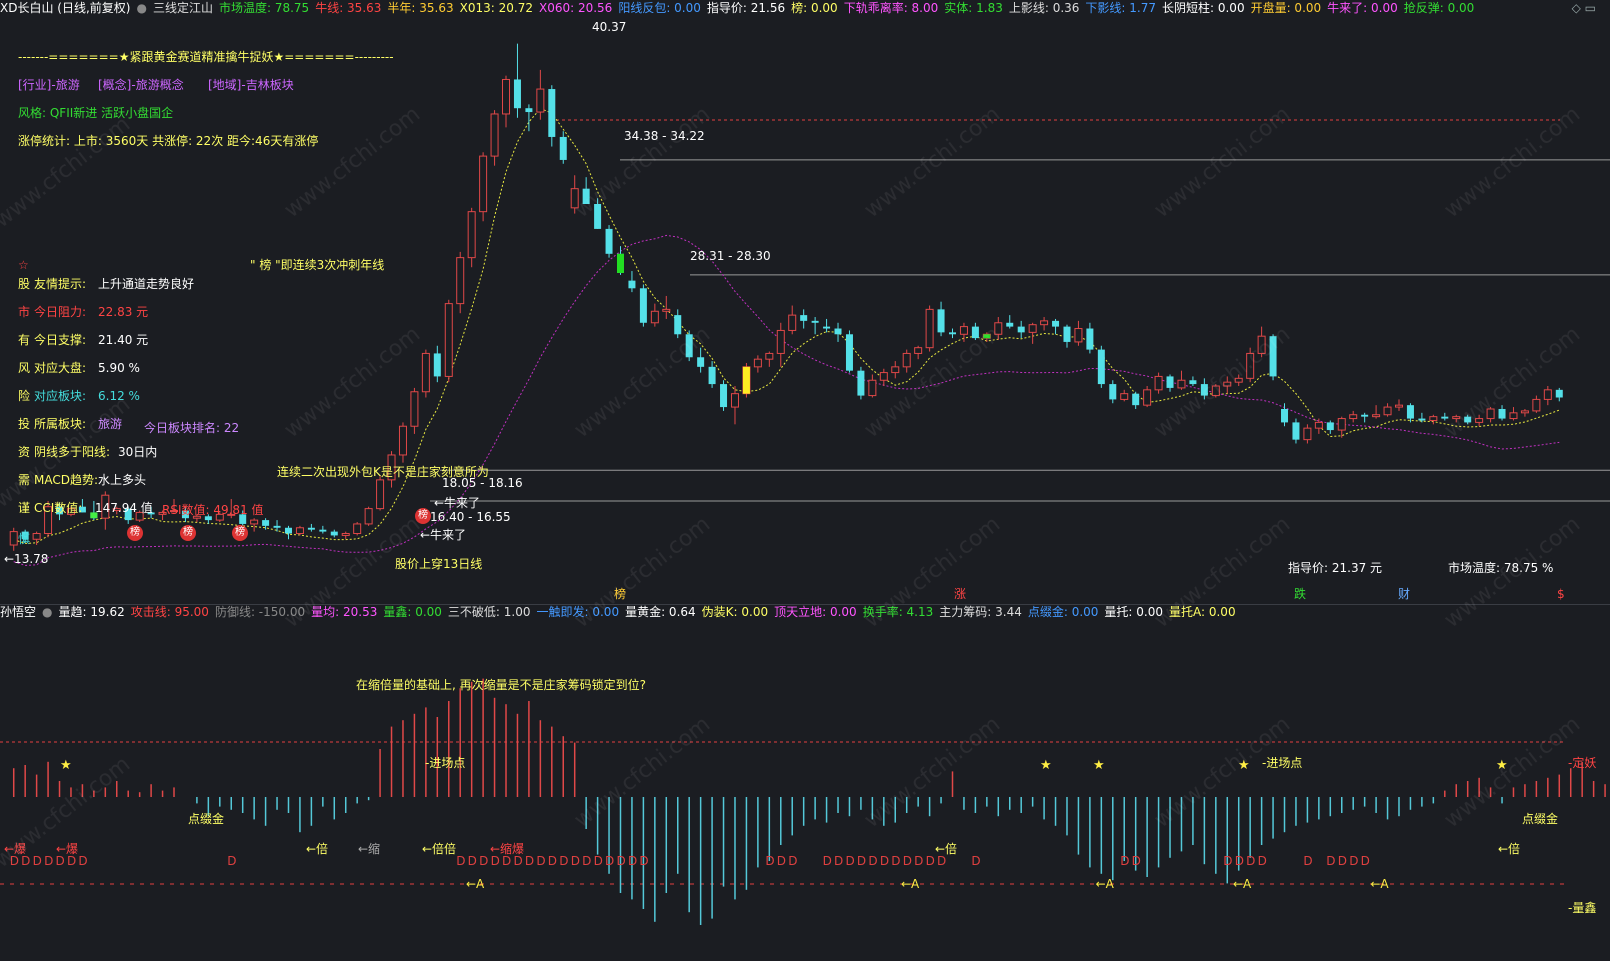  I want to click on header-item-11: 实体: 1.83, so click(973, 8).